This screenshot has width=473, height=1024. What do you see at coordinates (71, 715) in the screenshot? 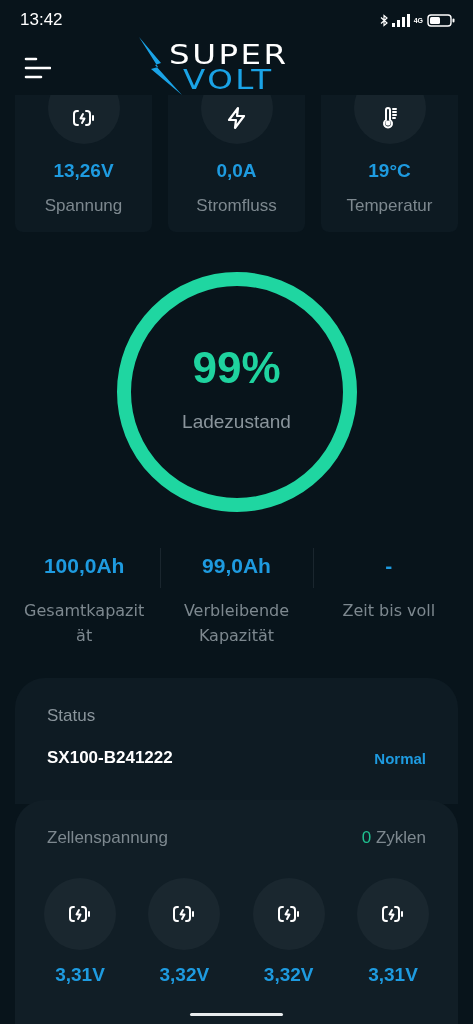
I see `card-title: Status` at bounding box center [71, 715].